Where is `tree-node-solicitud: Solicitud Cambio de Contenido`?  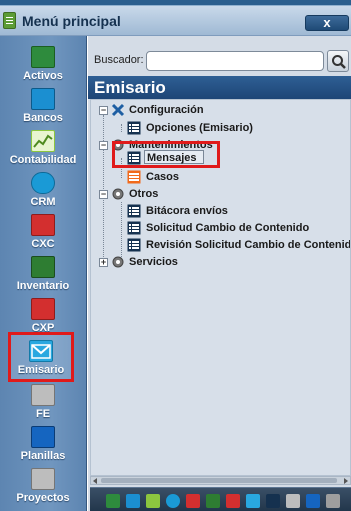 tree-node-solicitud: Solicitud Cambio de Contenido is located at coordinates (220, 228).